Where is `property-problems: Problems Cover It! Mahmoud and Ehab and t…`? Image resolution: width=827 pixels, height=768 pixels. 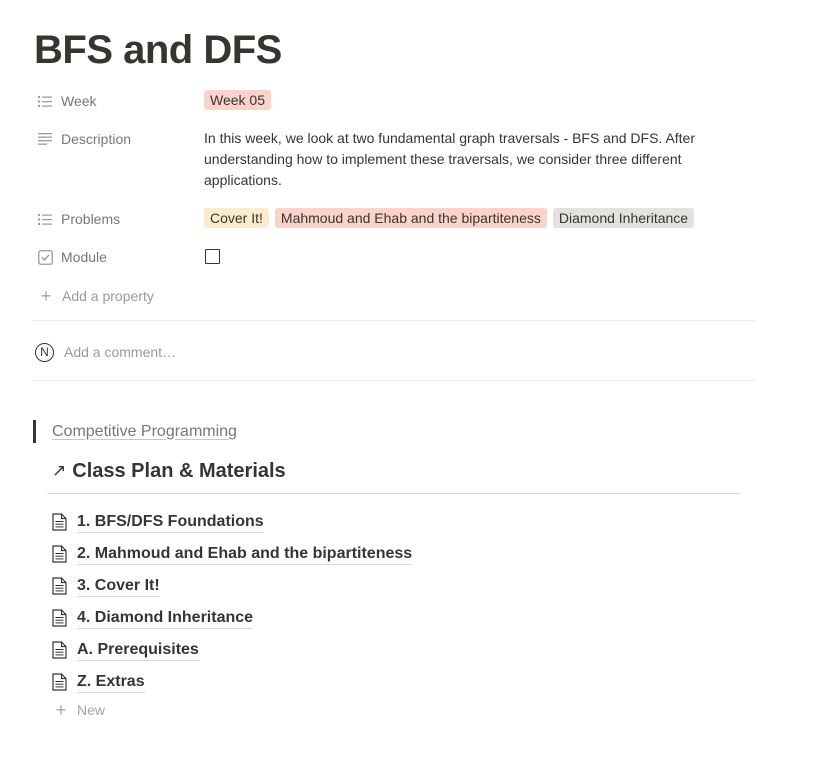 property-problems: Problems Cover It! Mahmoud and Ehab and t… is located at coordinates (396, 219).